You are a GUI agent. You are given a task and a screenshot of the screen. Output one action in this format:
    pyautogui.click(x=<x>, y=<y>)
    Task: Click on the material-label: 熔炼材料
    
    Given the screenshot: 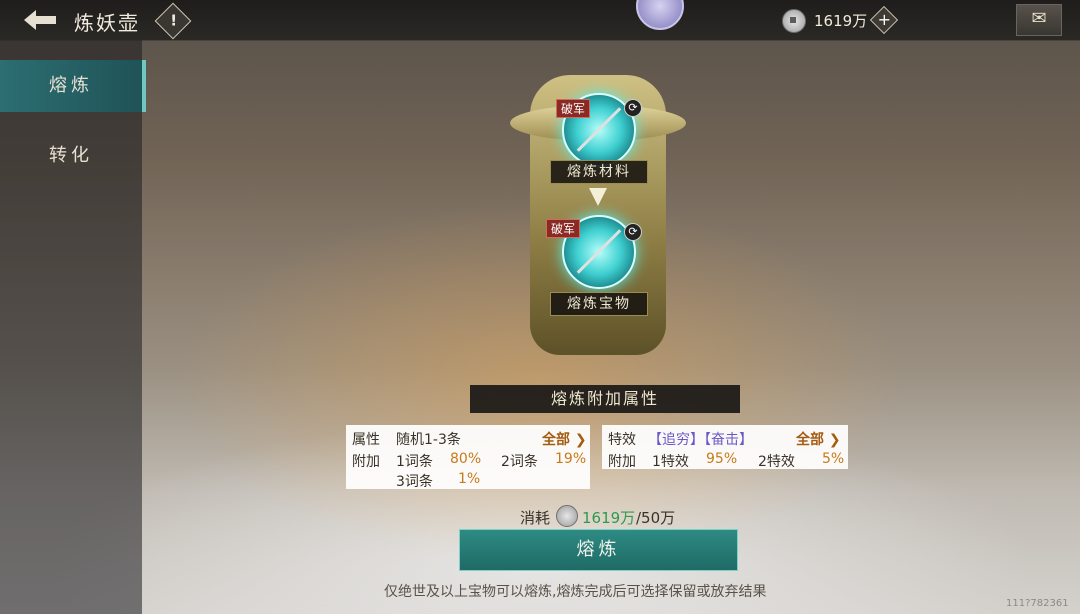 What is the action you would take?
    pyautogui.click(x=599, y=172)
    